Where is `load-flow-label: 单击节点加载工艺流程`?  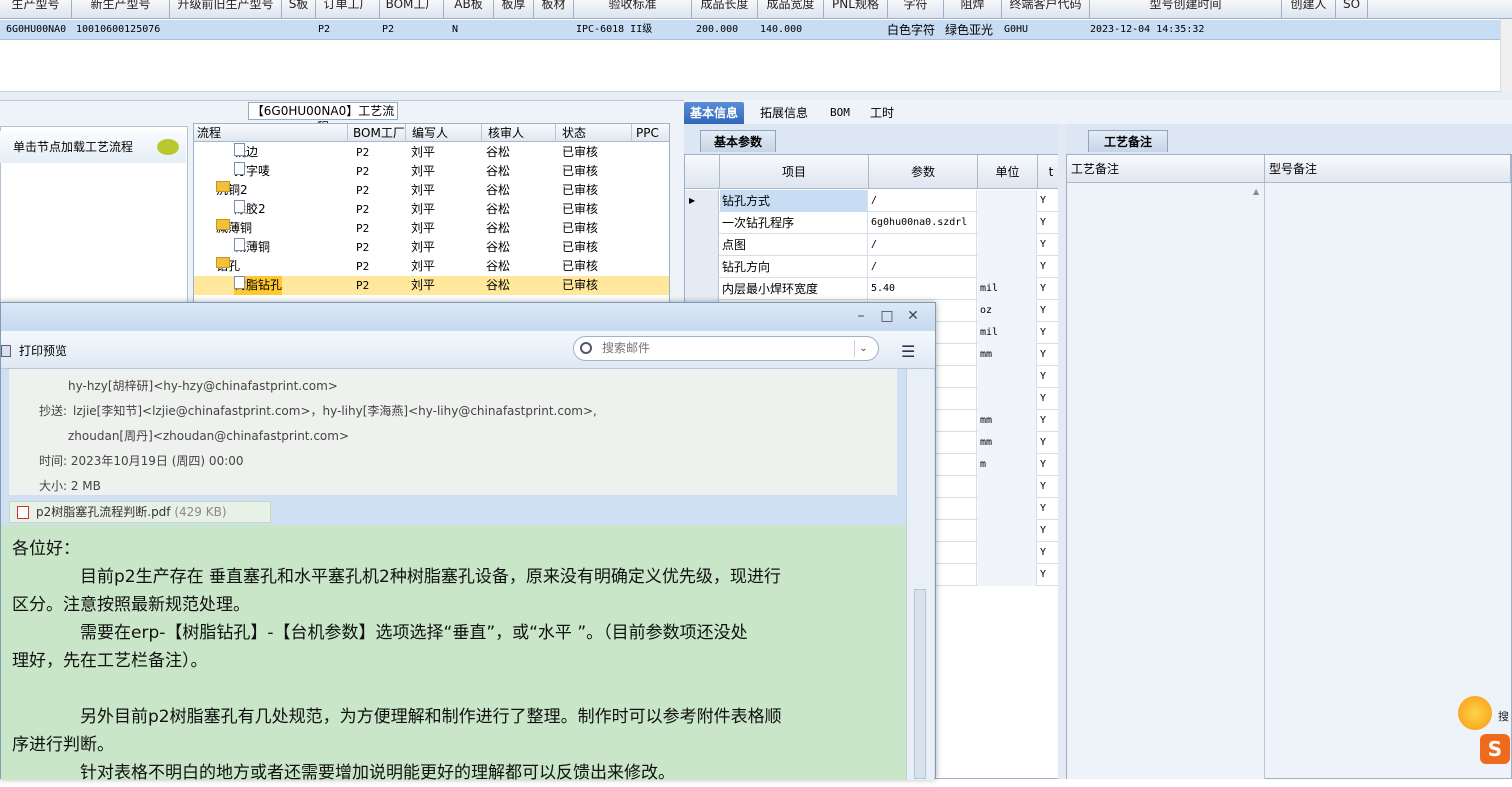 load-flow-label: 单击节点加载工艺流程 is located at coordinates (73, 147).